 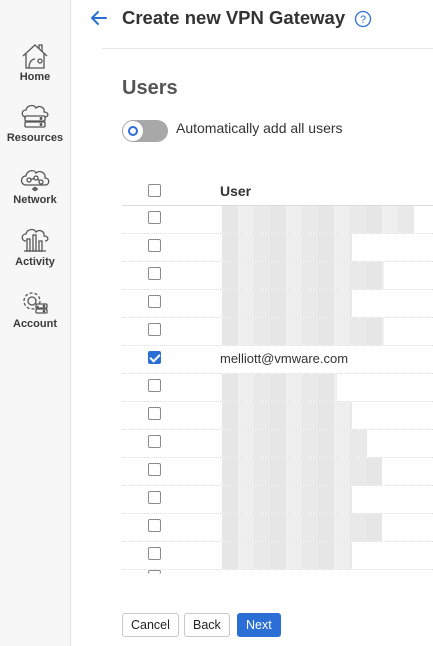 I want to click on back-arrow-icon, so click(x=99, y=18).